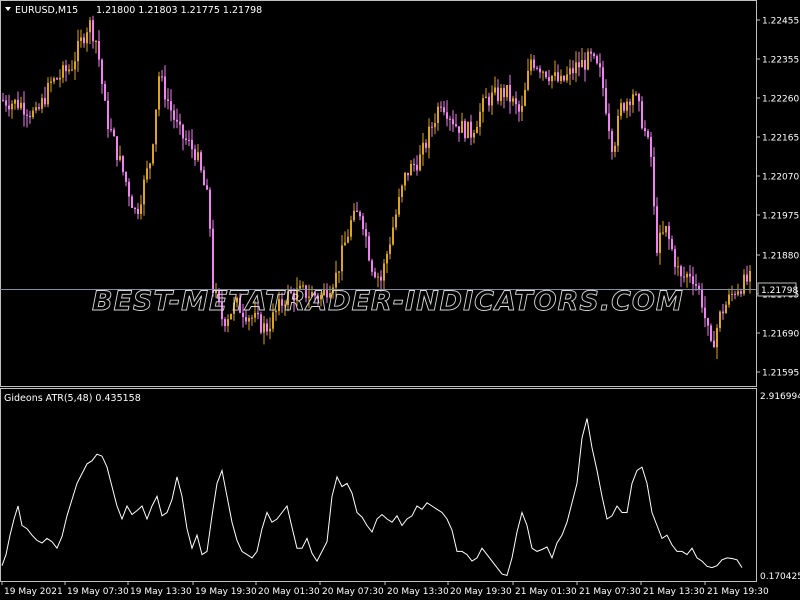  Describe the element at coordinates (780, 100) in the screenshot. I see `price-tick-label: 1.22260` at that location.